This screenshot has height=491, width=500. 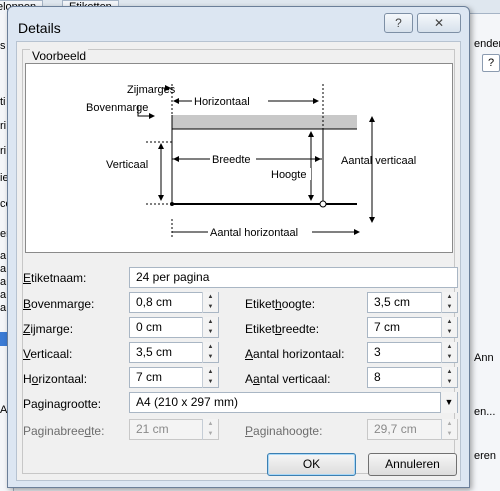 I want to click on zijmarge-stepper: ▲ ▼, so click(x=210, y=327).